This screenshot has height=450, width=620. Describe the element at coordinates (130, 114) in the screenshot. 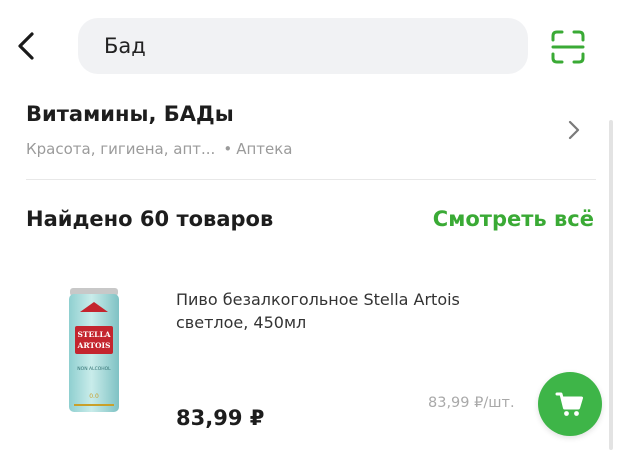

I see `category-title: Витамины, БАДы` at that location.